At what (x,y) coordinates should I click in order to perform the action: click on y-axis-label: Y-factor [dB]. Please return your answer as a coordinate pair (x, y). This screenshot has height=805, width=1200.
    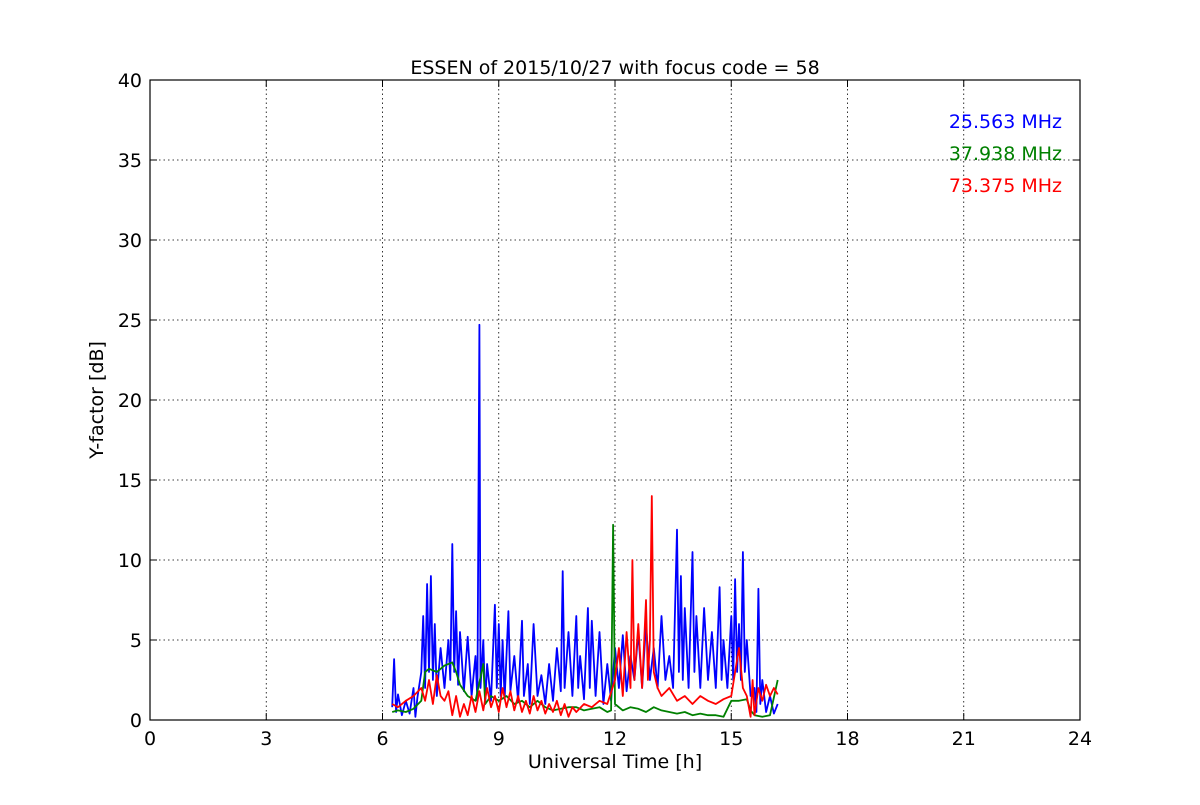
    Looking at the image, I should click on (97, 400).